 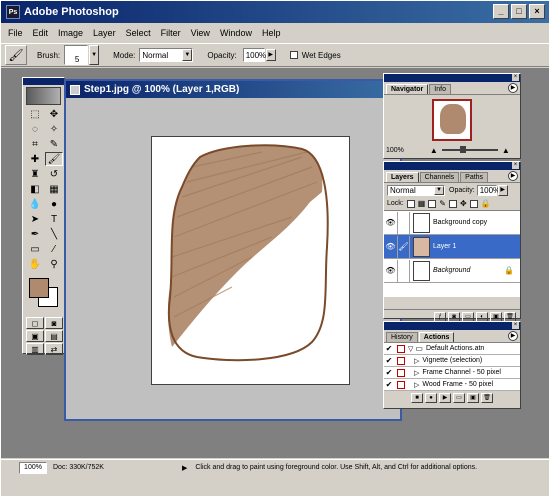 What do you see at coordinates (54, 189) in the screenshot?
I see `gradient-tool-icon: ▦` at bounding box center [54, 189].